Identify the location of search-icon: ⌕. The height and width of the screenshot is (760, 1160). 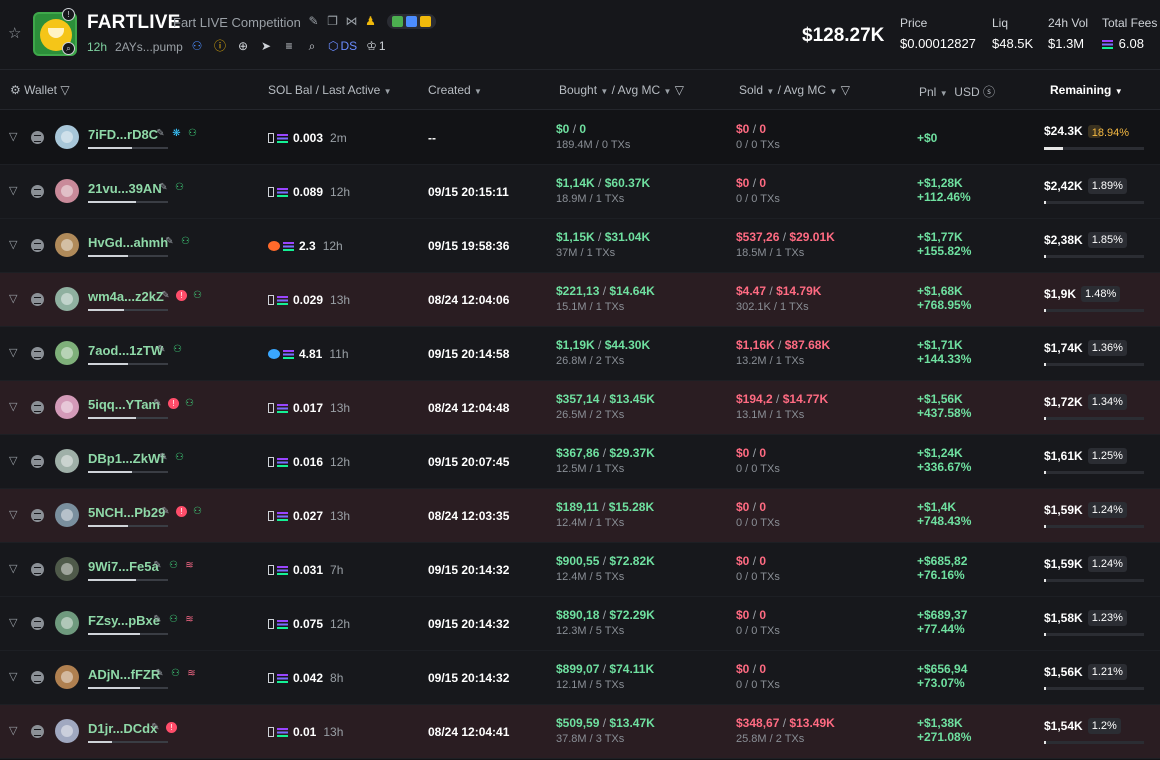
(312, 46).